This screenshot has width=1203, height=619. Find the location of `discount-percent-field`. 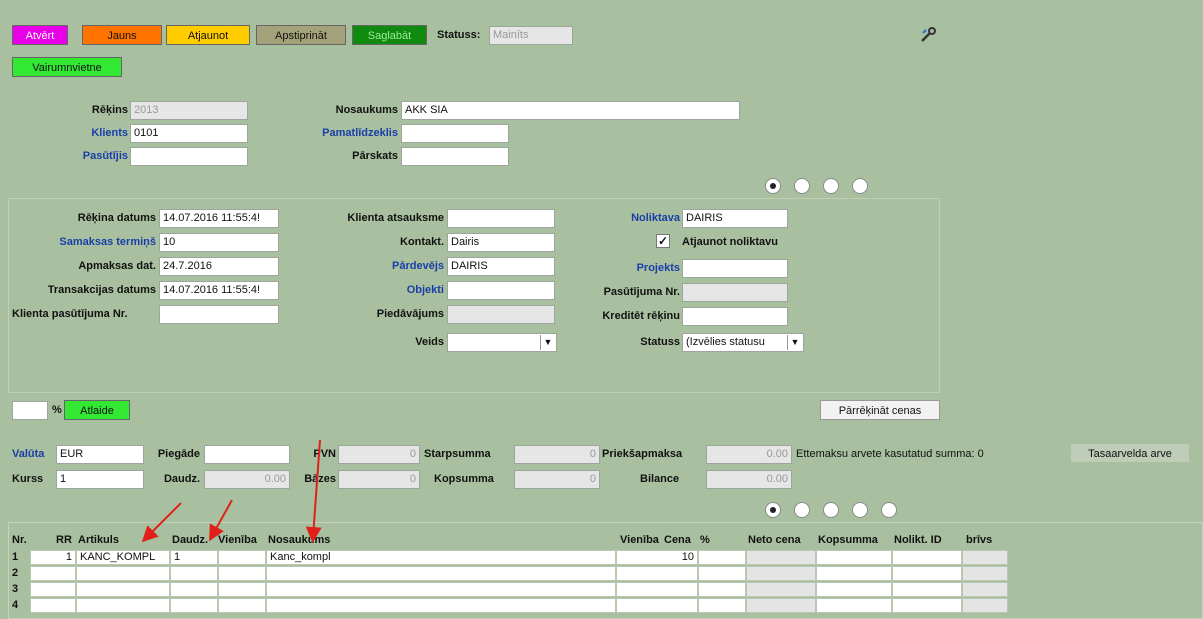

discount-percent-field is located at coordinates (30, 410).